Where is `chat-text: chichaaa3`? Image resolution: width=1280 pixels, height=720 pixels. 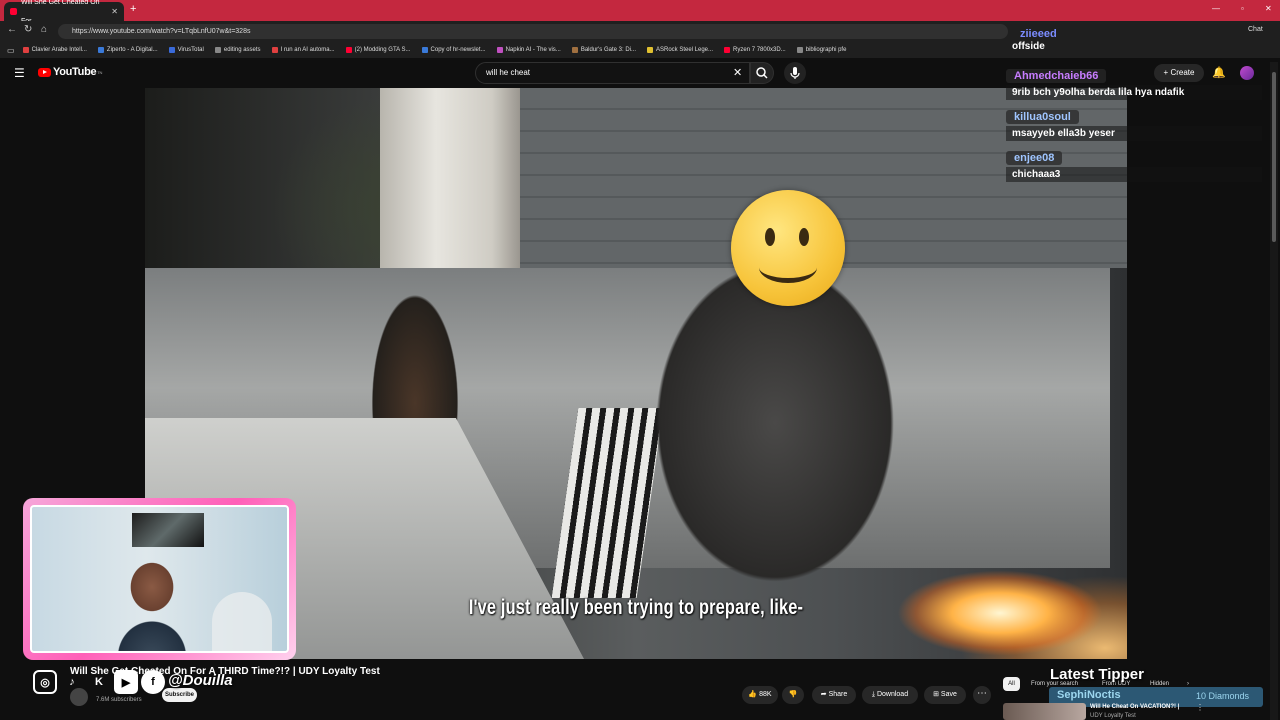 chat-text: chichaaa3 is located at coordinates (1134, 174).